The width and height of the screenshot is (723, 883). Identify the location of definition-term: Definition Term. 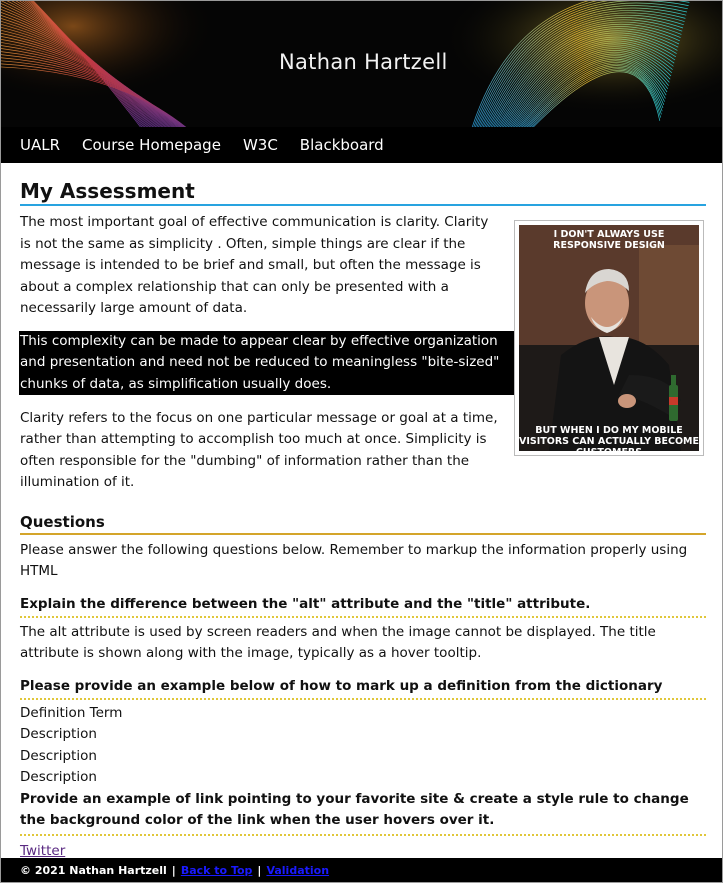
(71, 712).